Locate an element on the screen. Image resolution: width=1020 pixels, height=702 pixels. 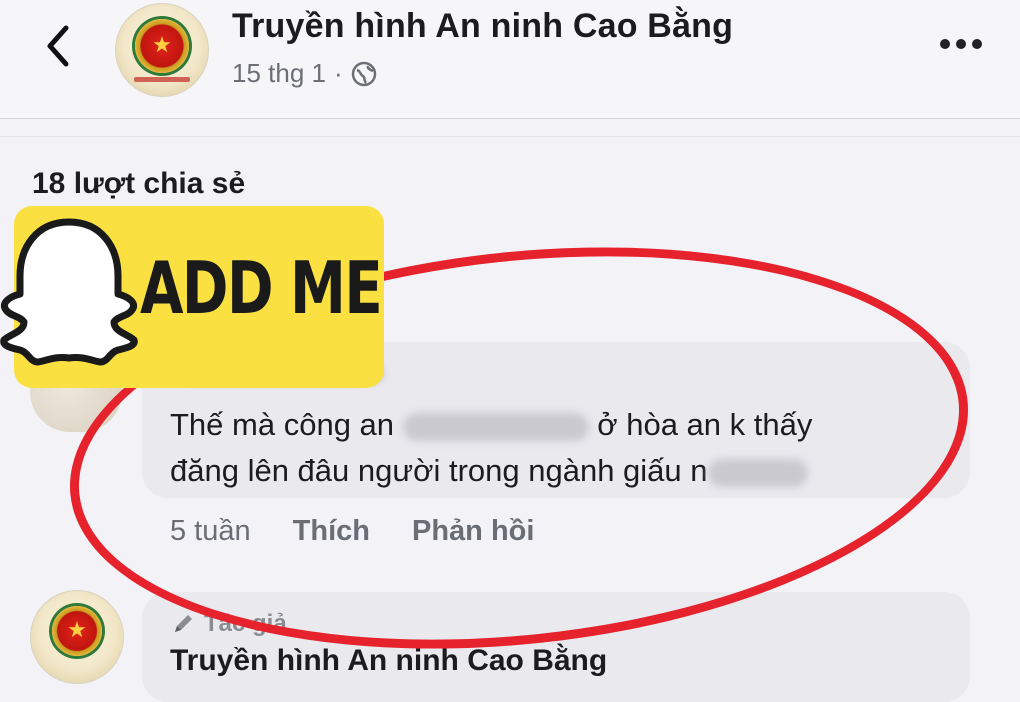
author-badge: Tác giả is located at coordinates (228, 624).